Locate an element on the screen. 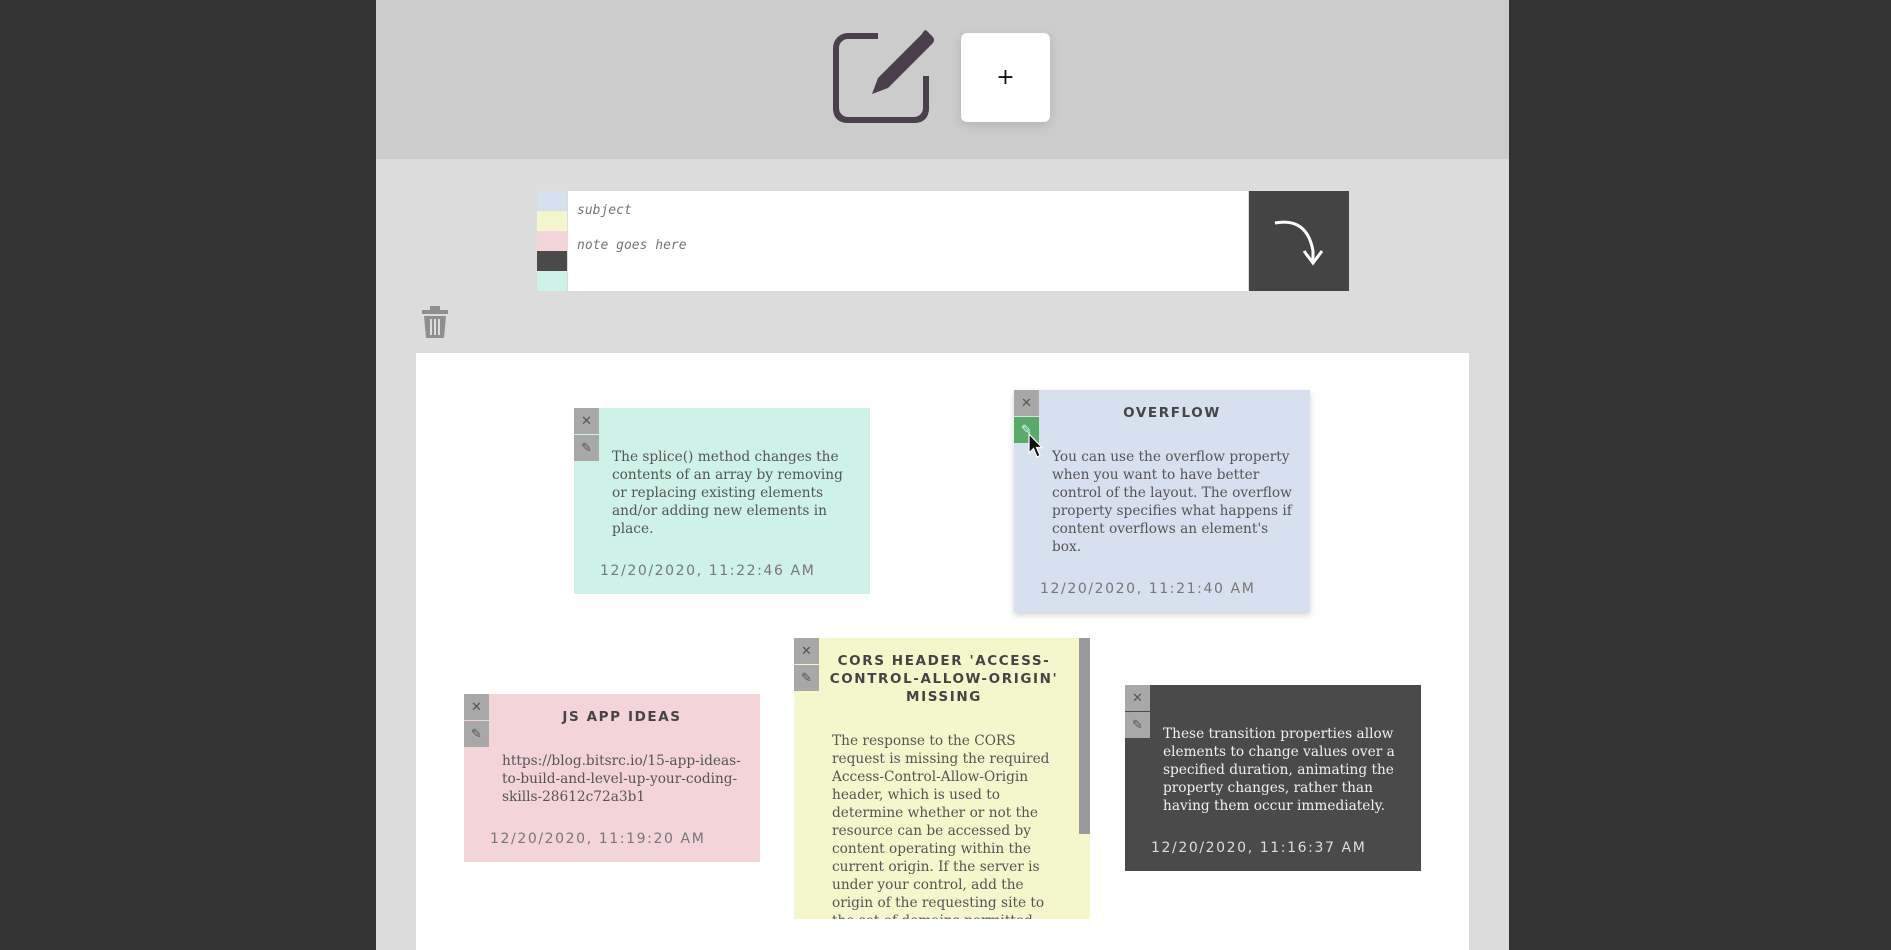 This screenshot has height=950, width=1891. note-title: JS APP IDEAS is located at coordinates (622, 717).